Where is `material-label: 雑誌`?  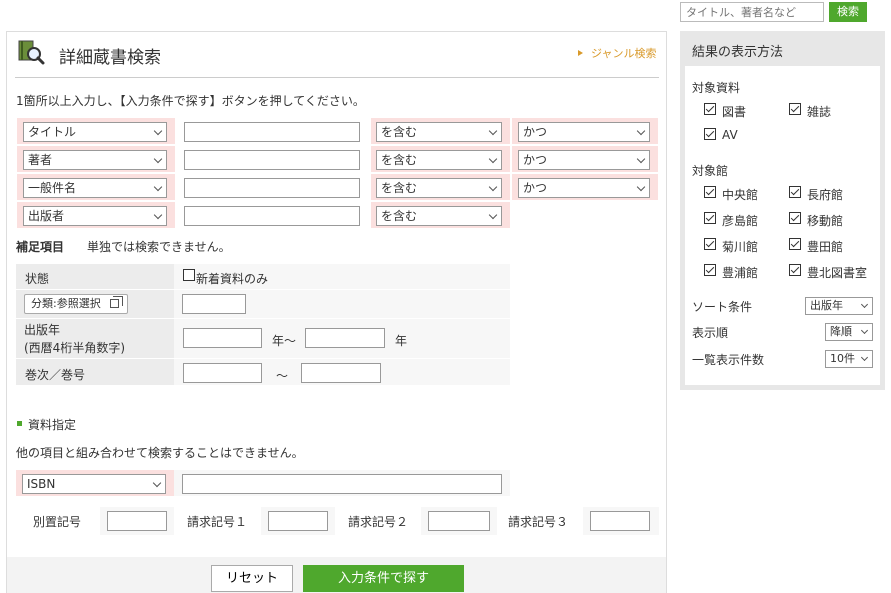
material-label: 雑誌 is located at coordinates (819, 112).